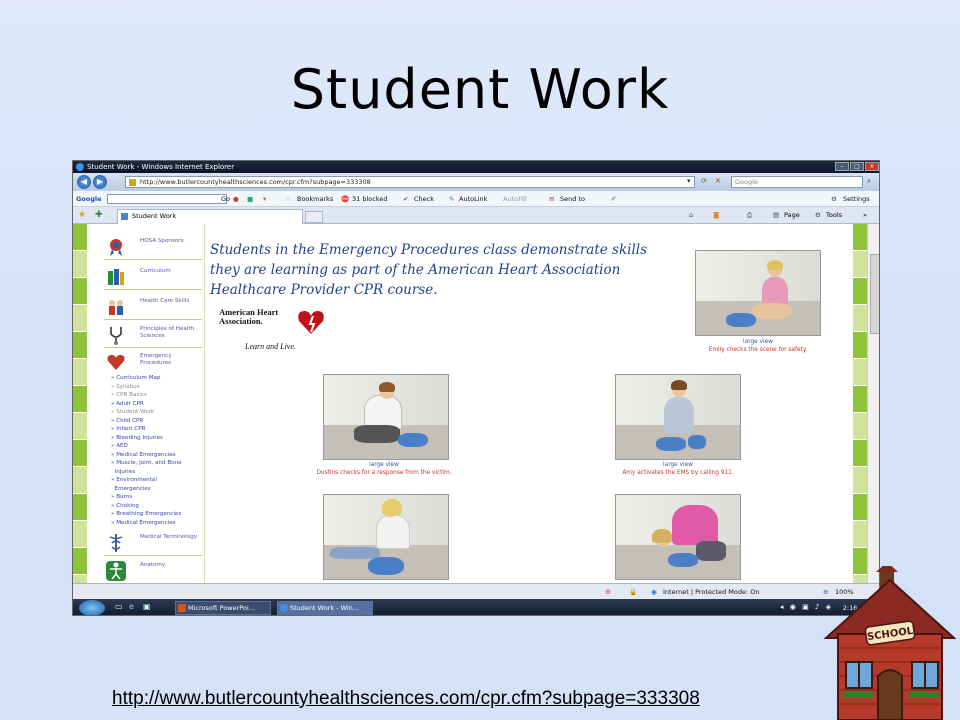  What do you see at coordinates (691, 215) in the screenshot?
I see `home-icon: ⌂` at bounding box center [691, 215].